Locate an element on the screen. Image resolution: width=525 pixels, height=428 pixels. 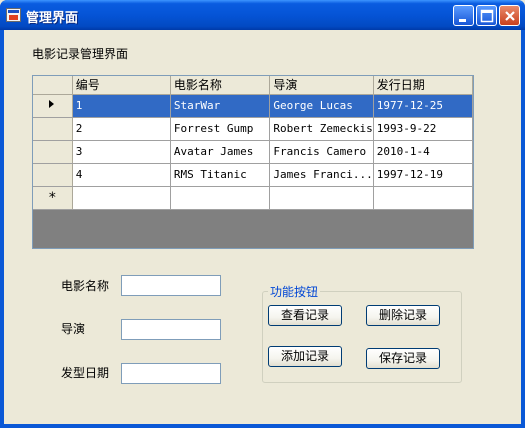
table-cell: 2010-1-4 is located at coordinates (423, 152).